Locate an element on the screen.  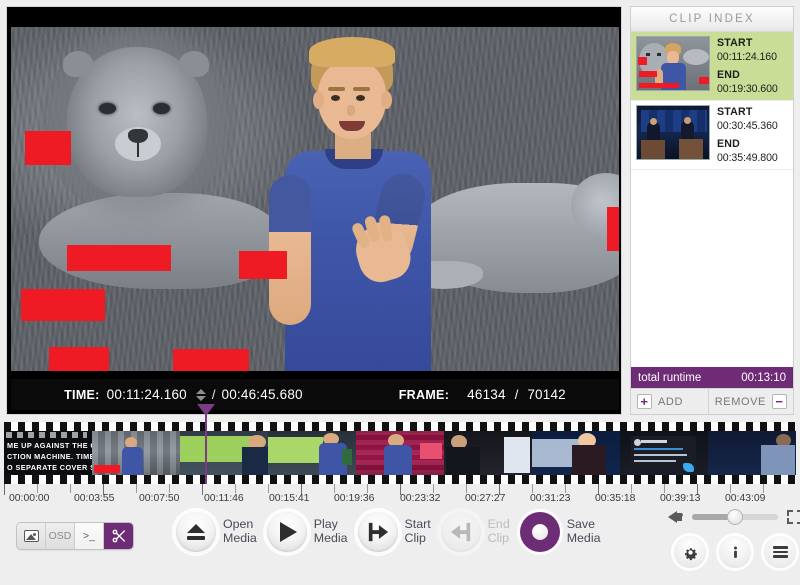
open-media-control: Open Media is located at coordinates (216, 532).